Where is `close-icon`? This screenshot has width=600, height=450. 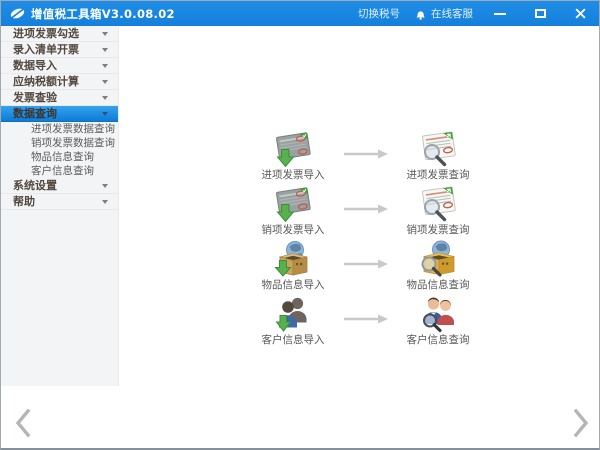 close-icon is located at coordinates (580, 13).